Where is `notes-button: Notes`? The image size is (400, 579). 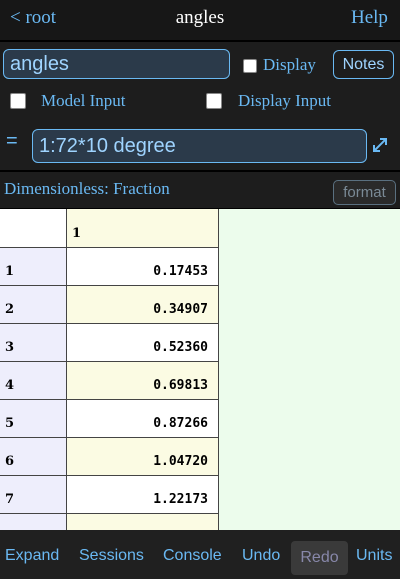 notes-button: Notes is located at coordinates (363, 64).